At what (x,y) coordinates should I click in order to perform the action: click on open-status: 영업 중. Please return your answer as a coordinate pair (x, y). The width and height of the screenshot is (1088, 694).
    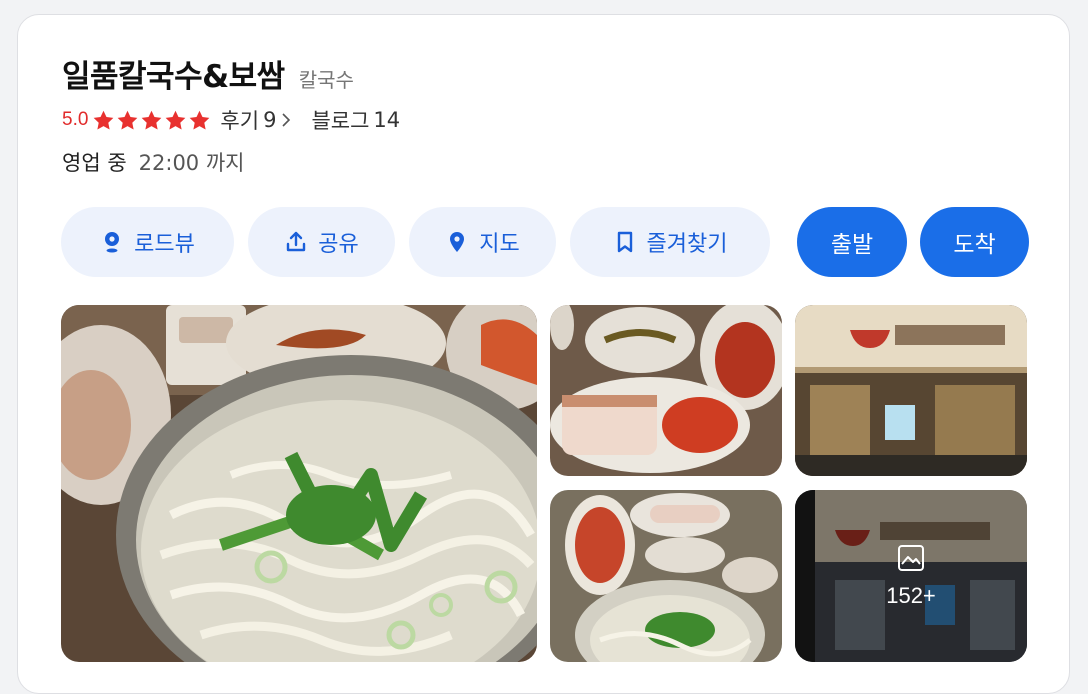
    Looking at the image, I should click on (94, 163).